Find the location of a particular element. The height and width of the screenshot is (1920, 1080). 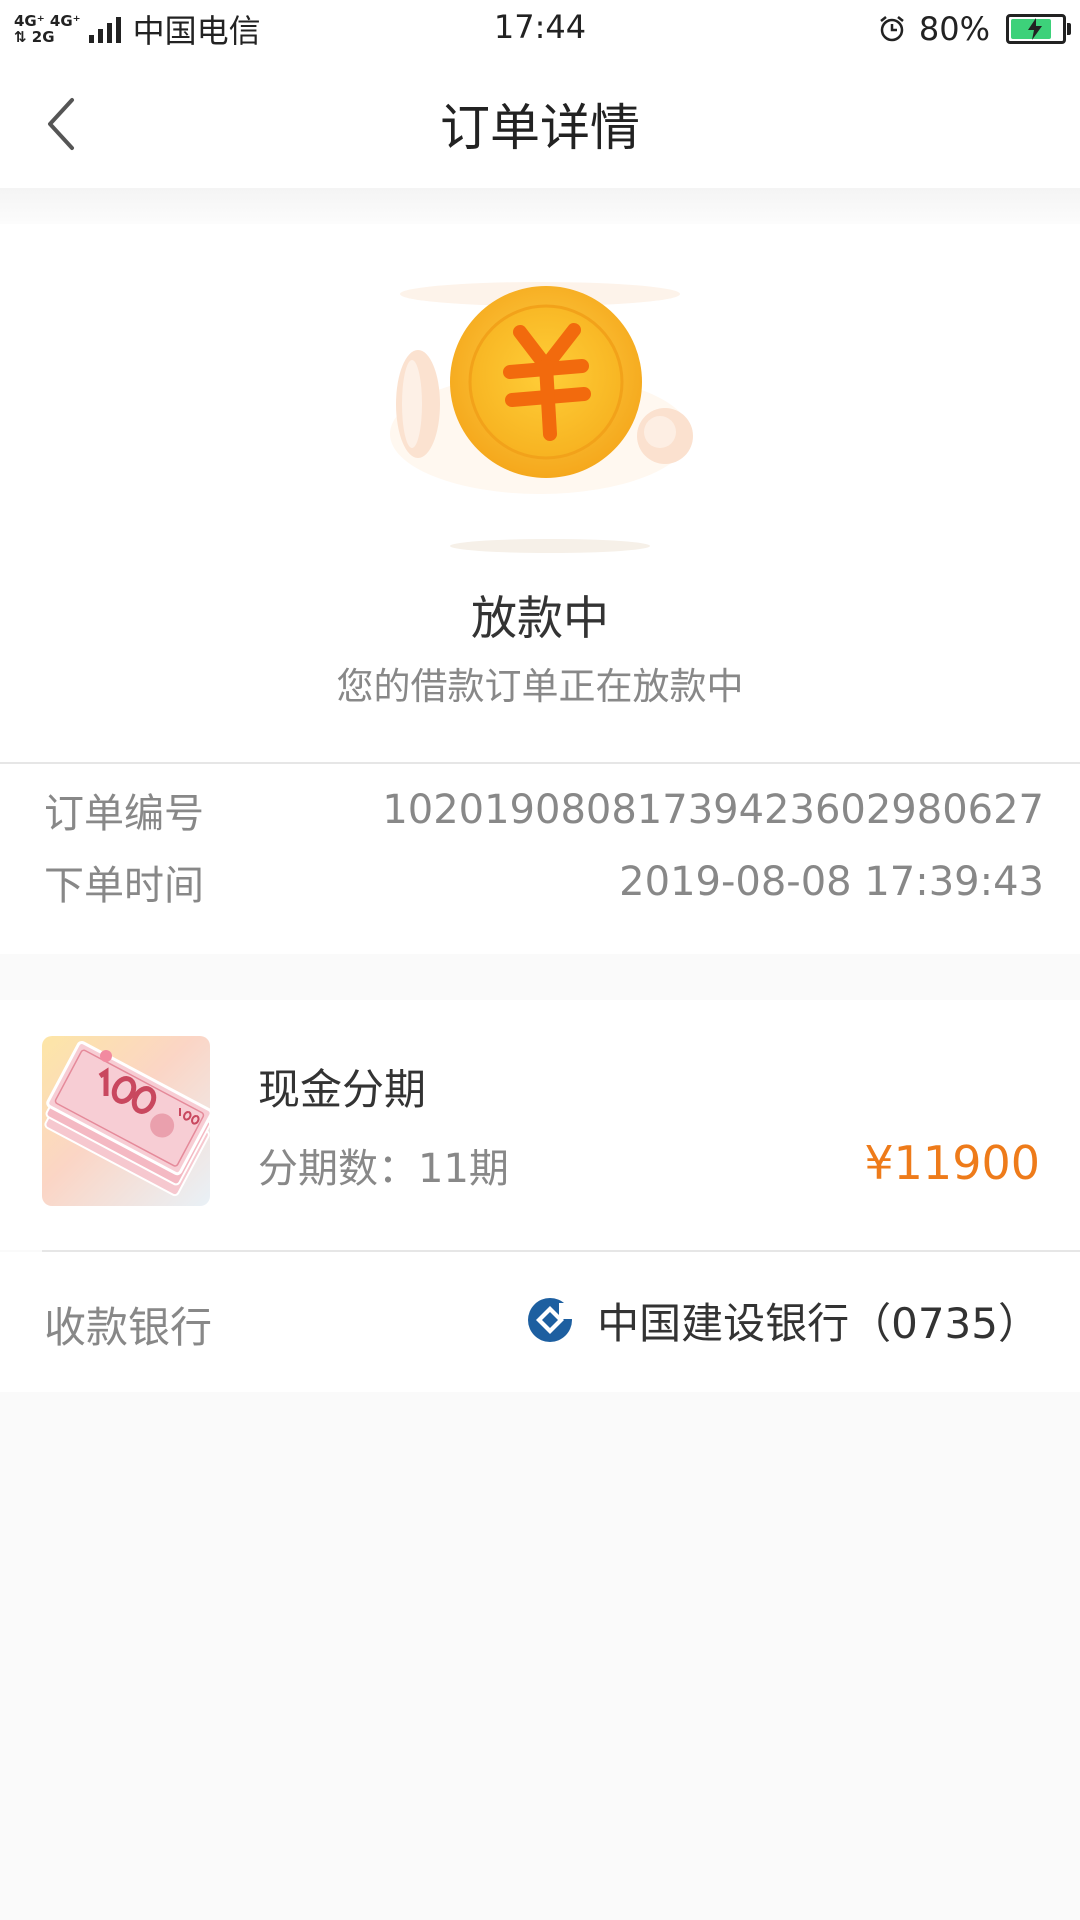

coin-illustration is located at coordinates (541, 417).